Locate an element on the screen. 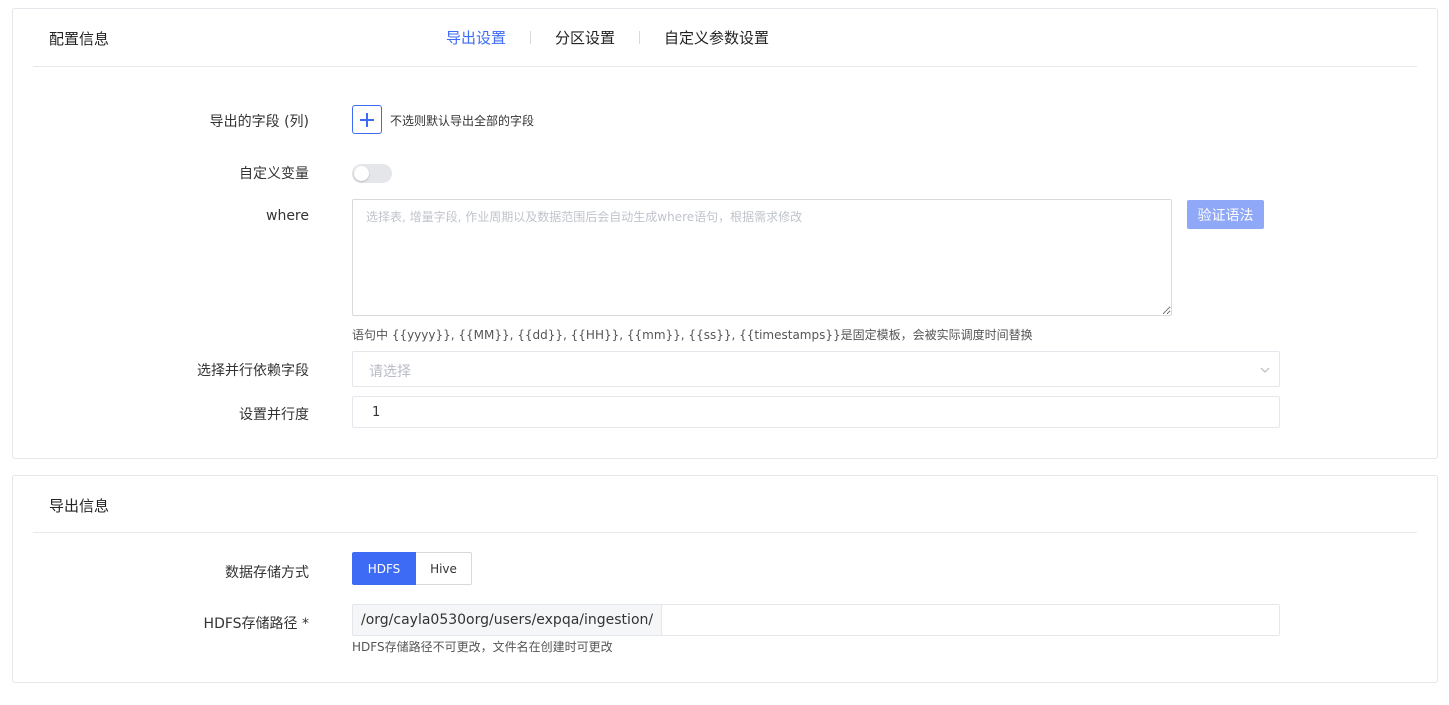  storage-segmented-control: HDFS Hive is located at coordinates (412, 568).